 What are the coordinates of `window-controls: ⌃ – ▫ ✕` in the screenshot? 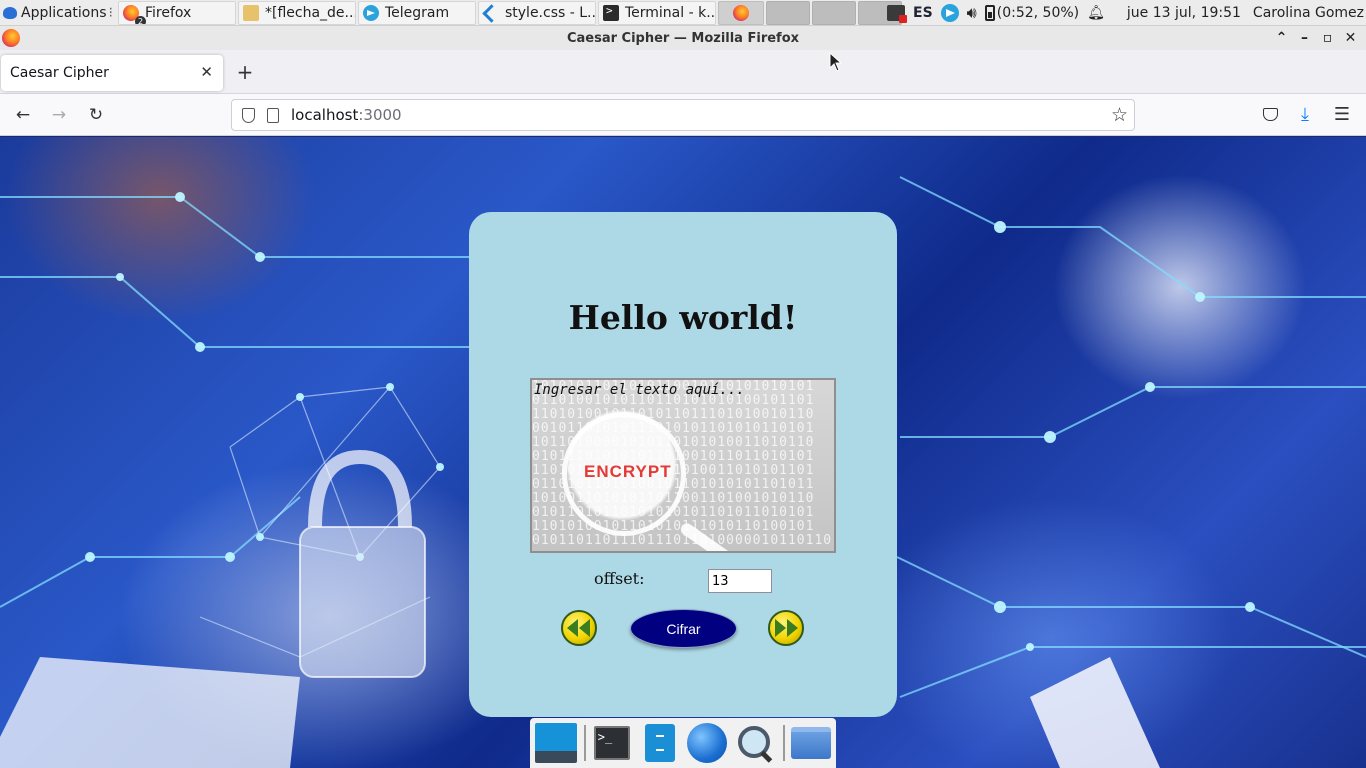 It's located at (1316, 38).